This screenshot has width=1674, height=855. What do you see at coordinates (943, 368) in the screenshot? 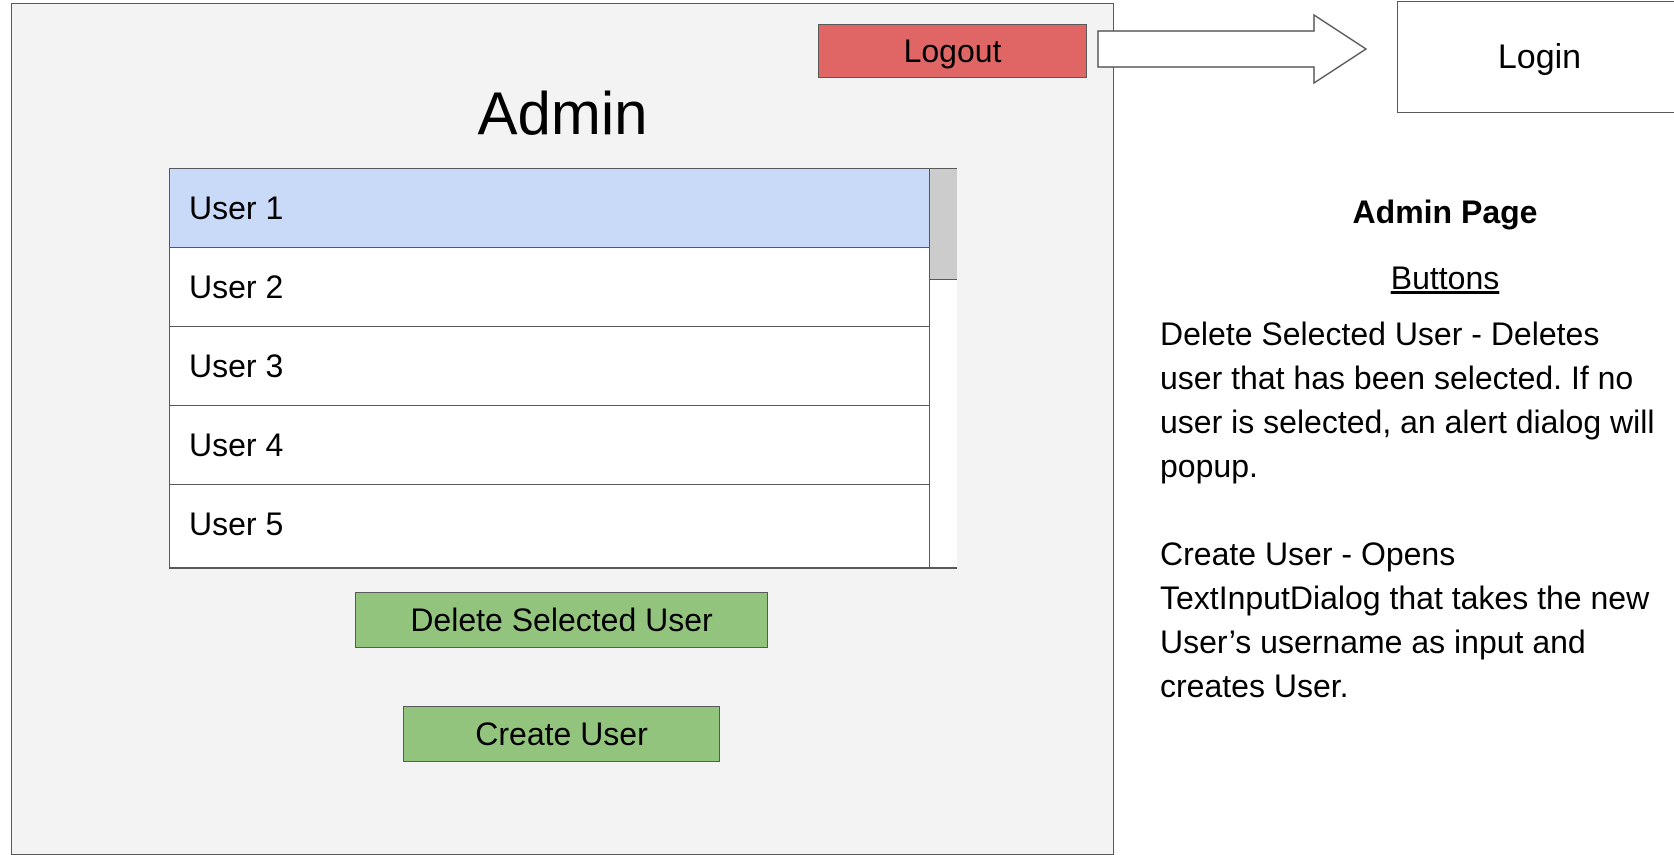
I see `list-scrollbar` at bounding box center [943, 368].